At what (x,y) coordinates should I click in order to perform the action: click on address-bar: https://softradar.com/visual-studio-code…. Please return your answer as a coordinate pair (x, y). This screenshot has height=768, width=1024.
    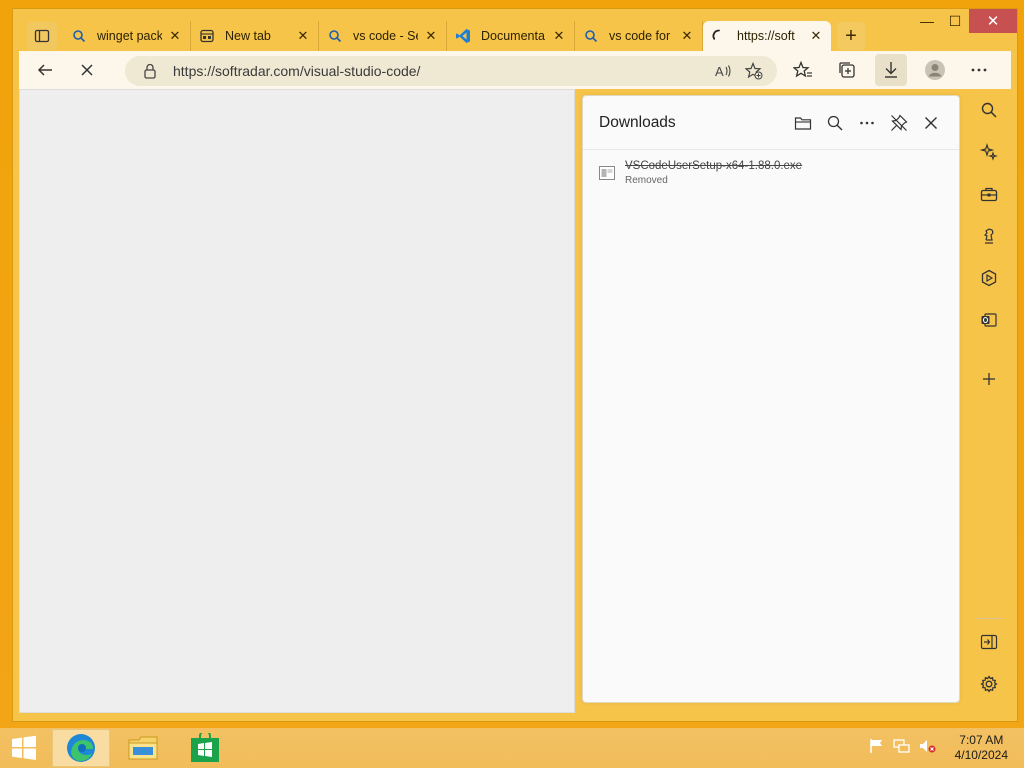
    Looking at the image, I should click on (451, 71).